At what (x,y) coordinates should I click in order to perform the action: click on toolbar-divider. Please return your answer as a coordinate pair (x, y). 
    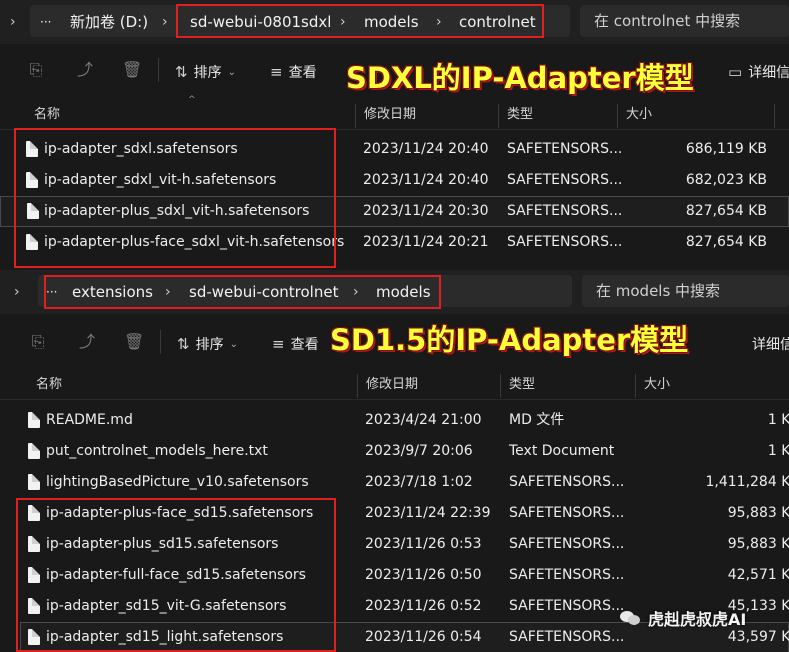
    Looking at the image, I should click on (160, 342).